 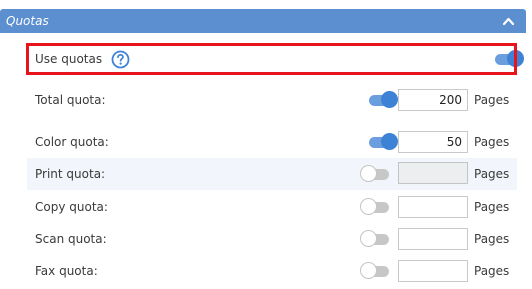 I want to click on scan-quota-label: Scan quota:, so click(x=71, y=239).